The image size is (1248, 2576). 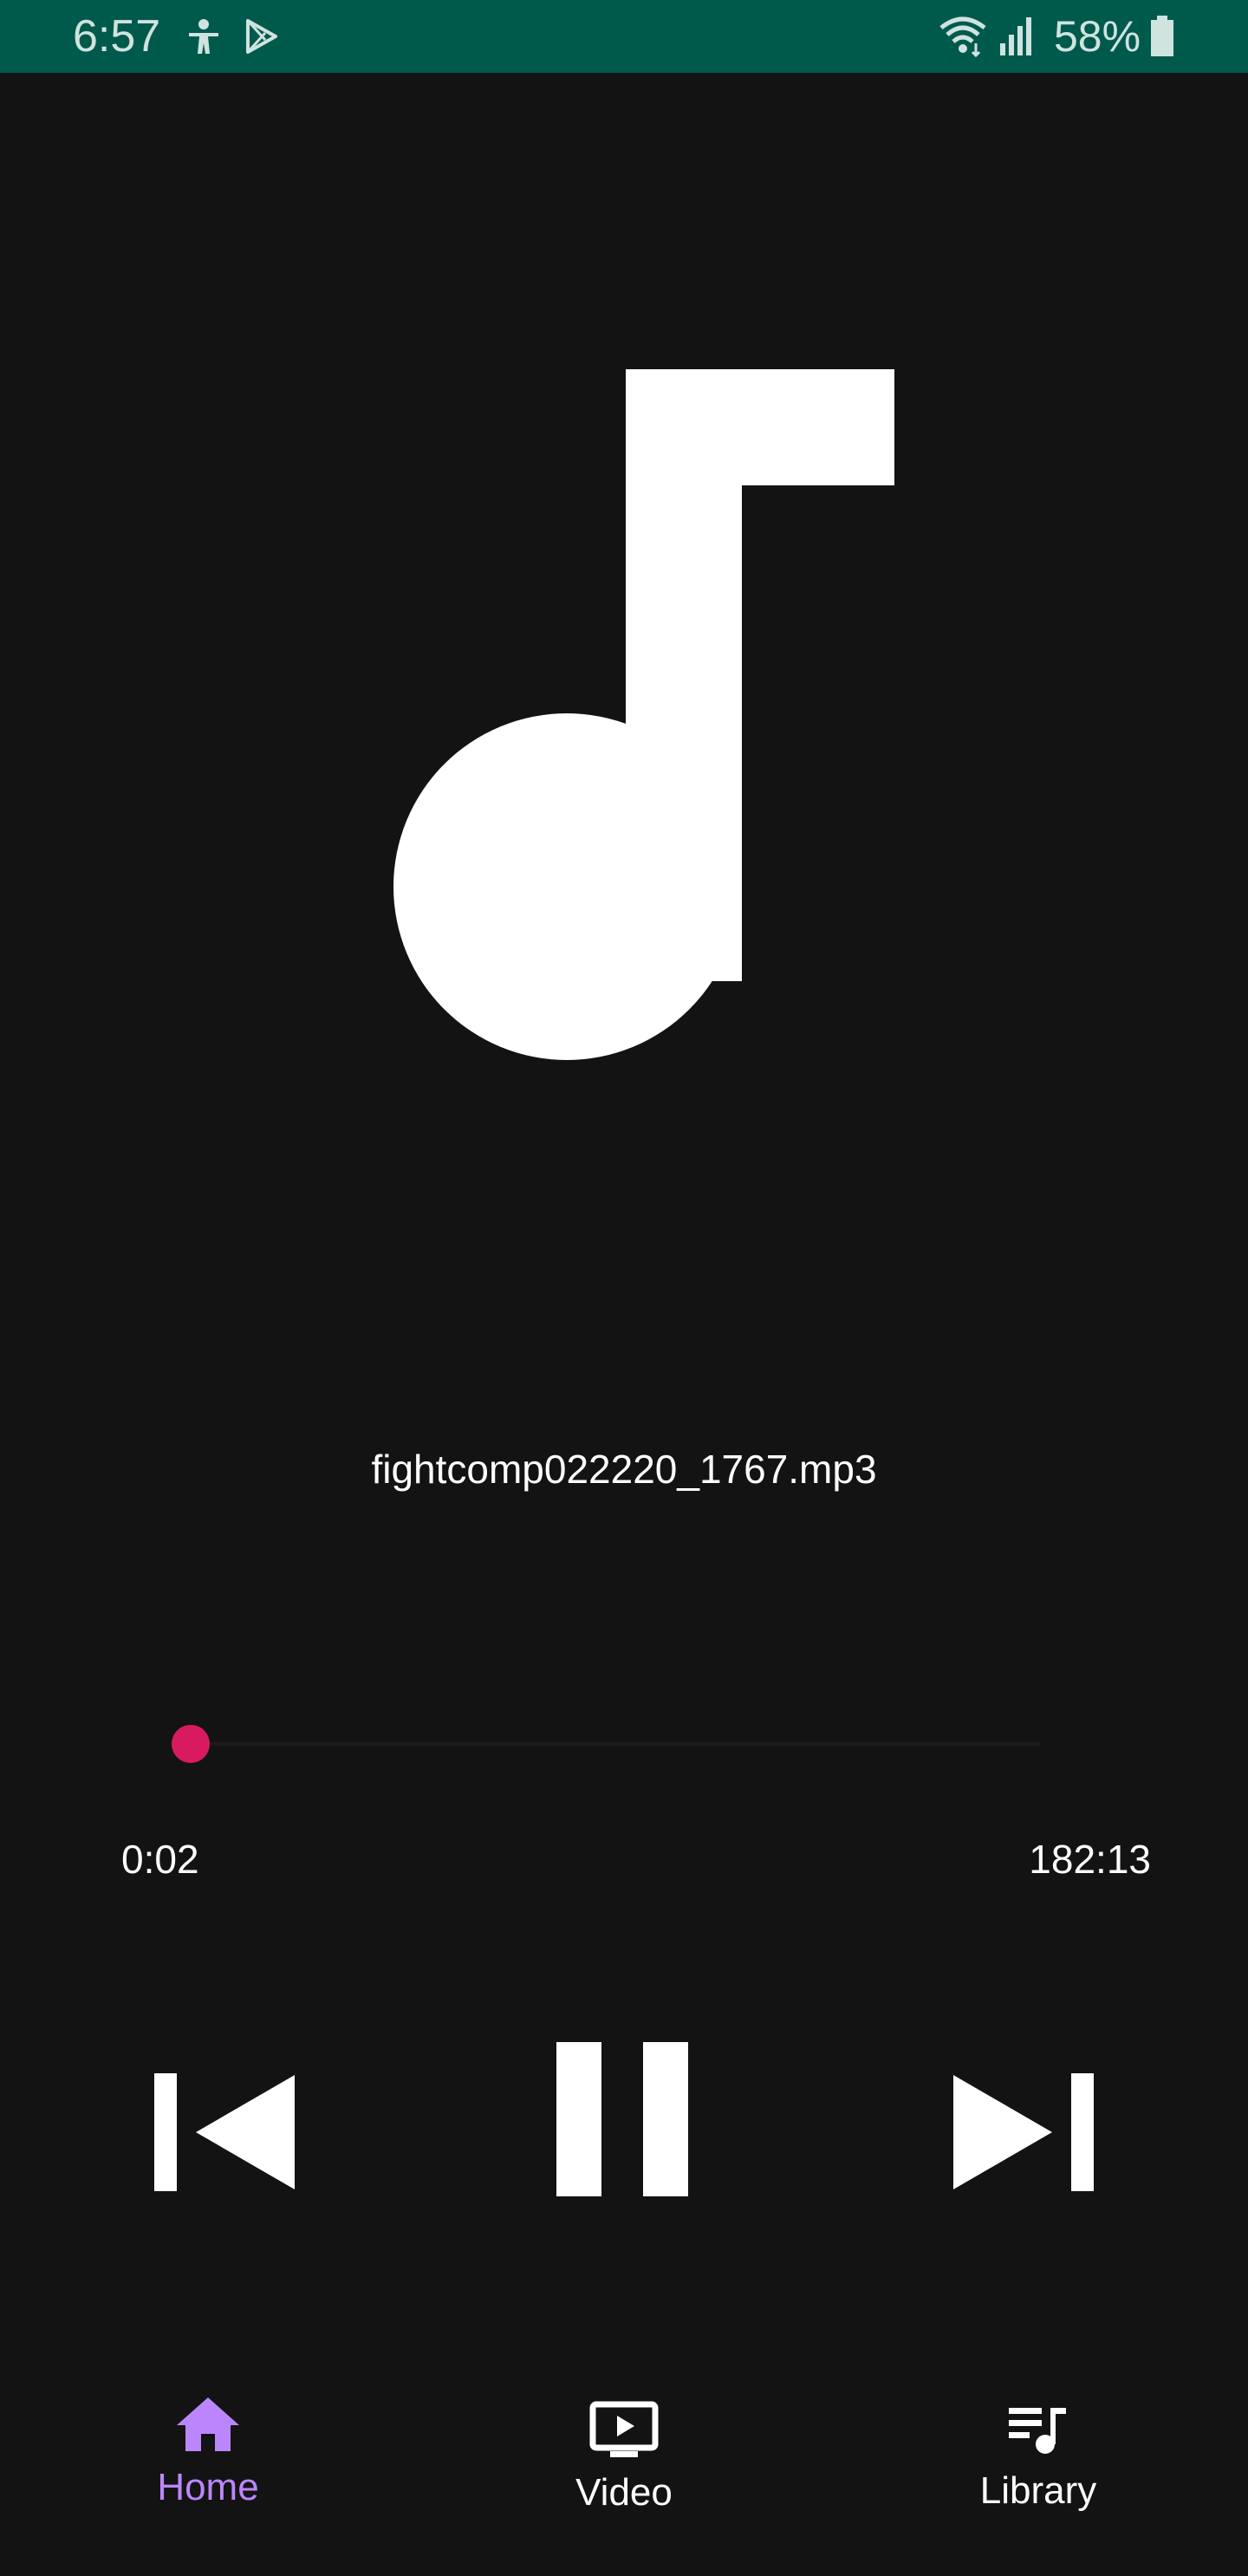 I want to click on nav-label-library: Library, so click(x=1038, y=2491).